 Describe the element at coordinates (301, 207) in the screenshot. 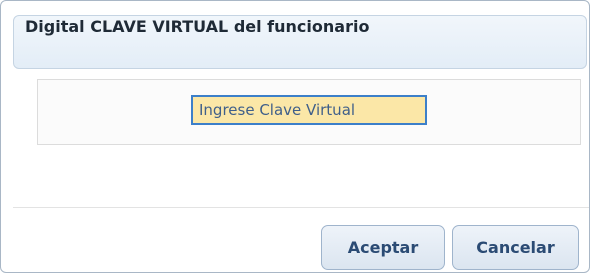

I see `footer-divider` at that location.